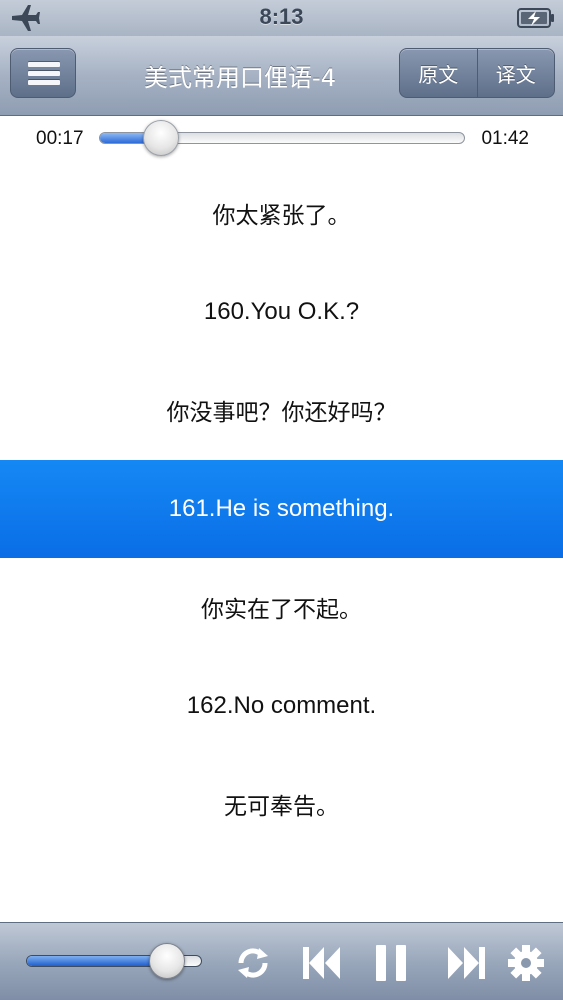 Image resolution: width=563 pixels, height=1000 pixels. I want to click on transcript-line-active: 161.He is something., so click(281, 508).